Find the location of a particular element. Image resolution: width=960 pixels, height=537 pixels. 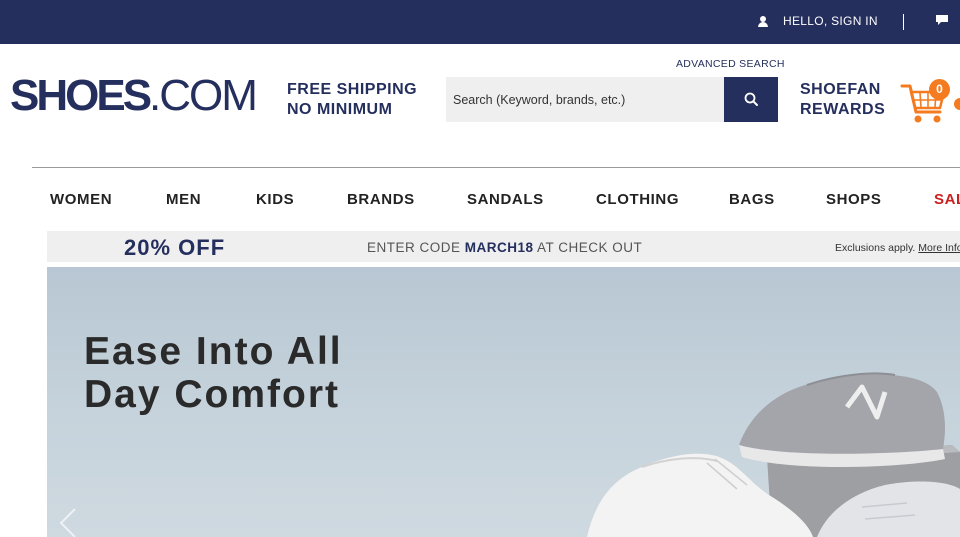

promo-code-text: ENTER CODE MARCH18 AT CHECK OUT is located at coordinates (504, 247).